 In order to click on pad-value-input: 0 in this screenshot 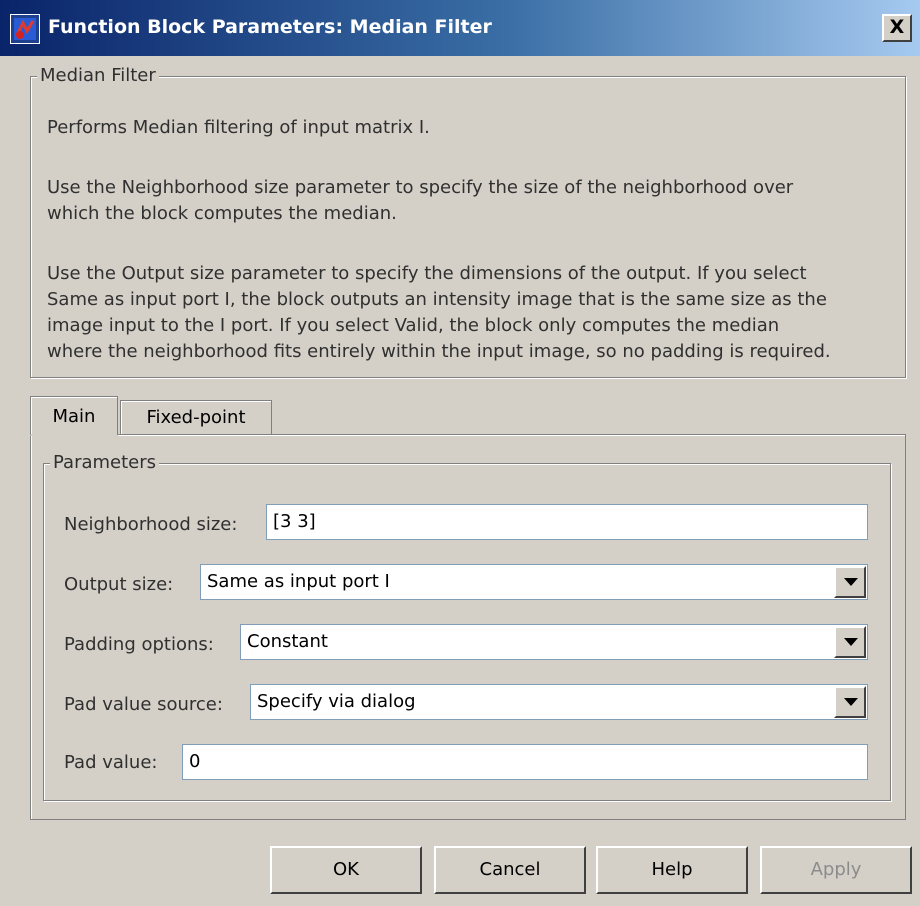, I will do `click(525, 762)`.